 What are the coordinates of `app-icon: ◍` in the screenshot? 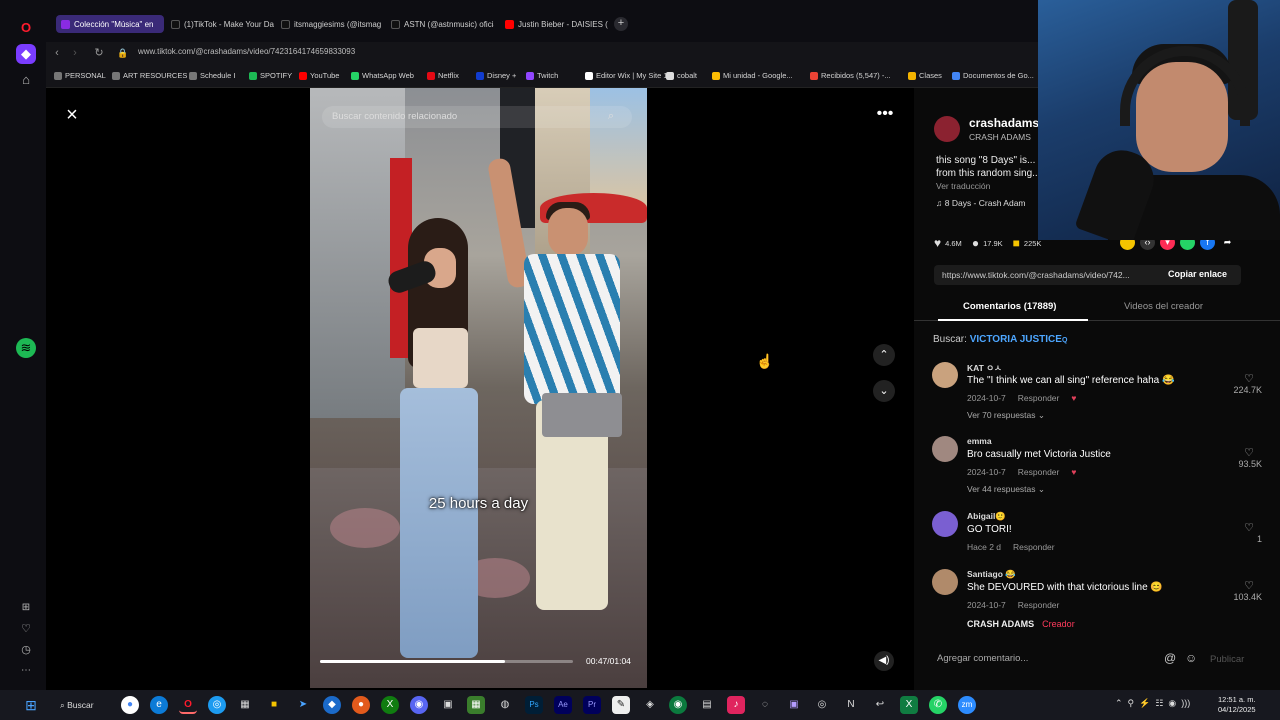 It's located at (505, 705).